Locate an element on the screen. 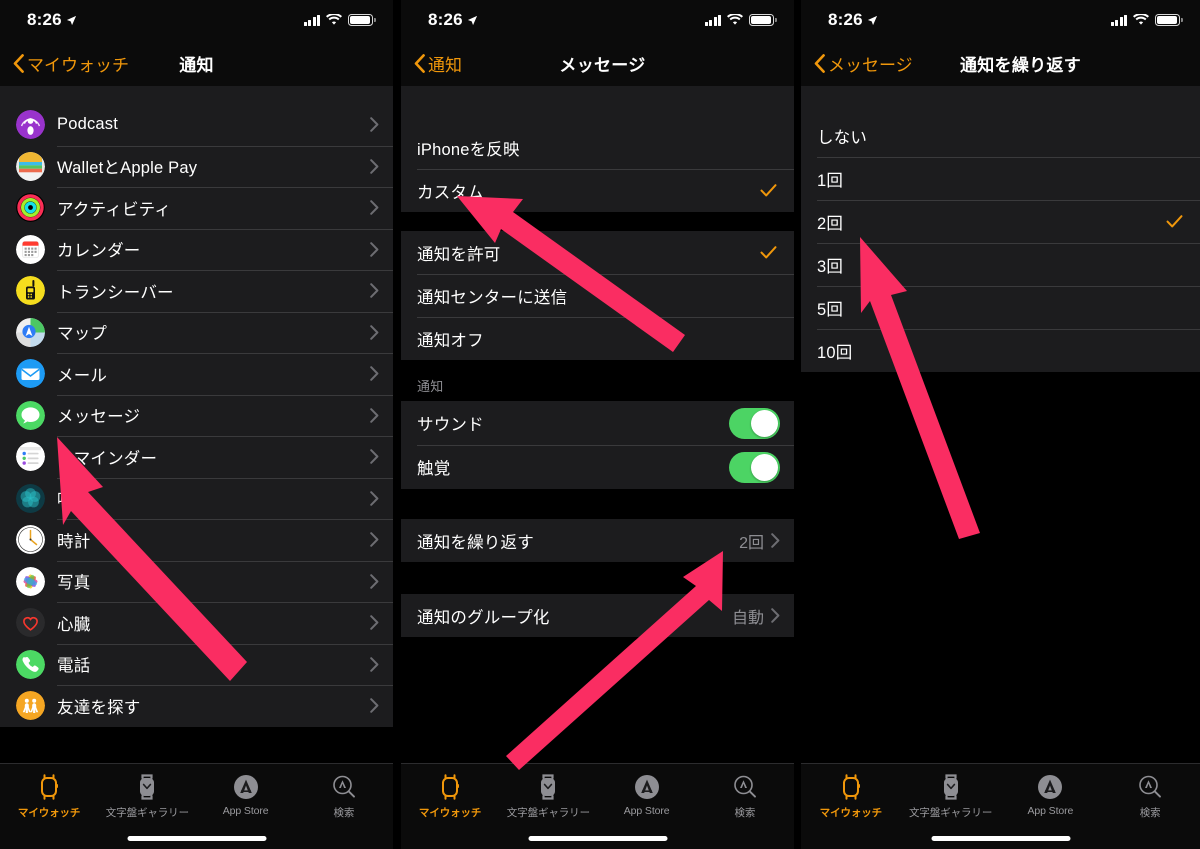  checkmark-icon is located at coordinates (1174, 221).